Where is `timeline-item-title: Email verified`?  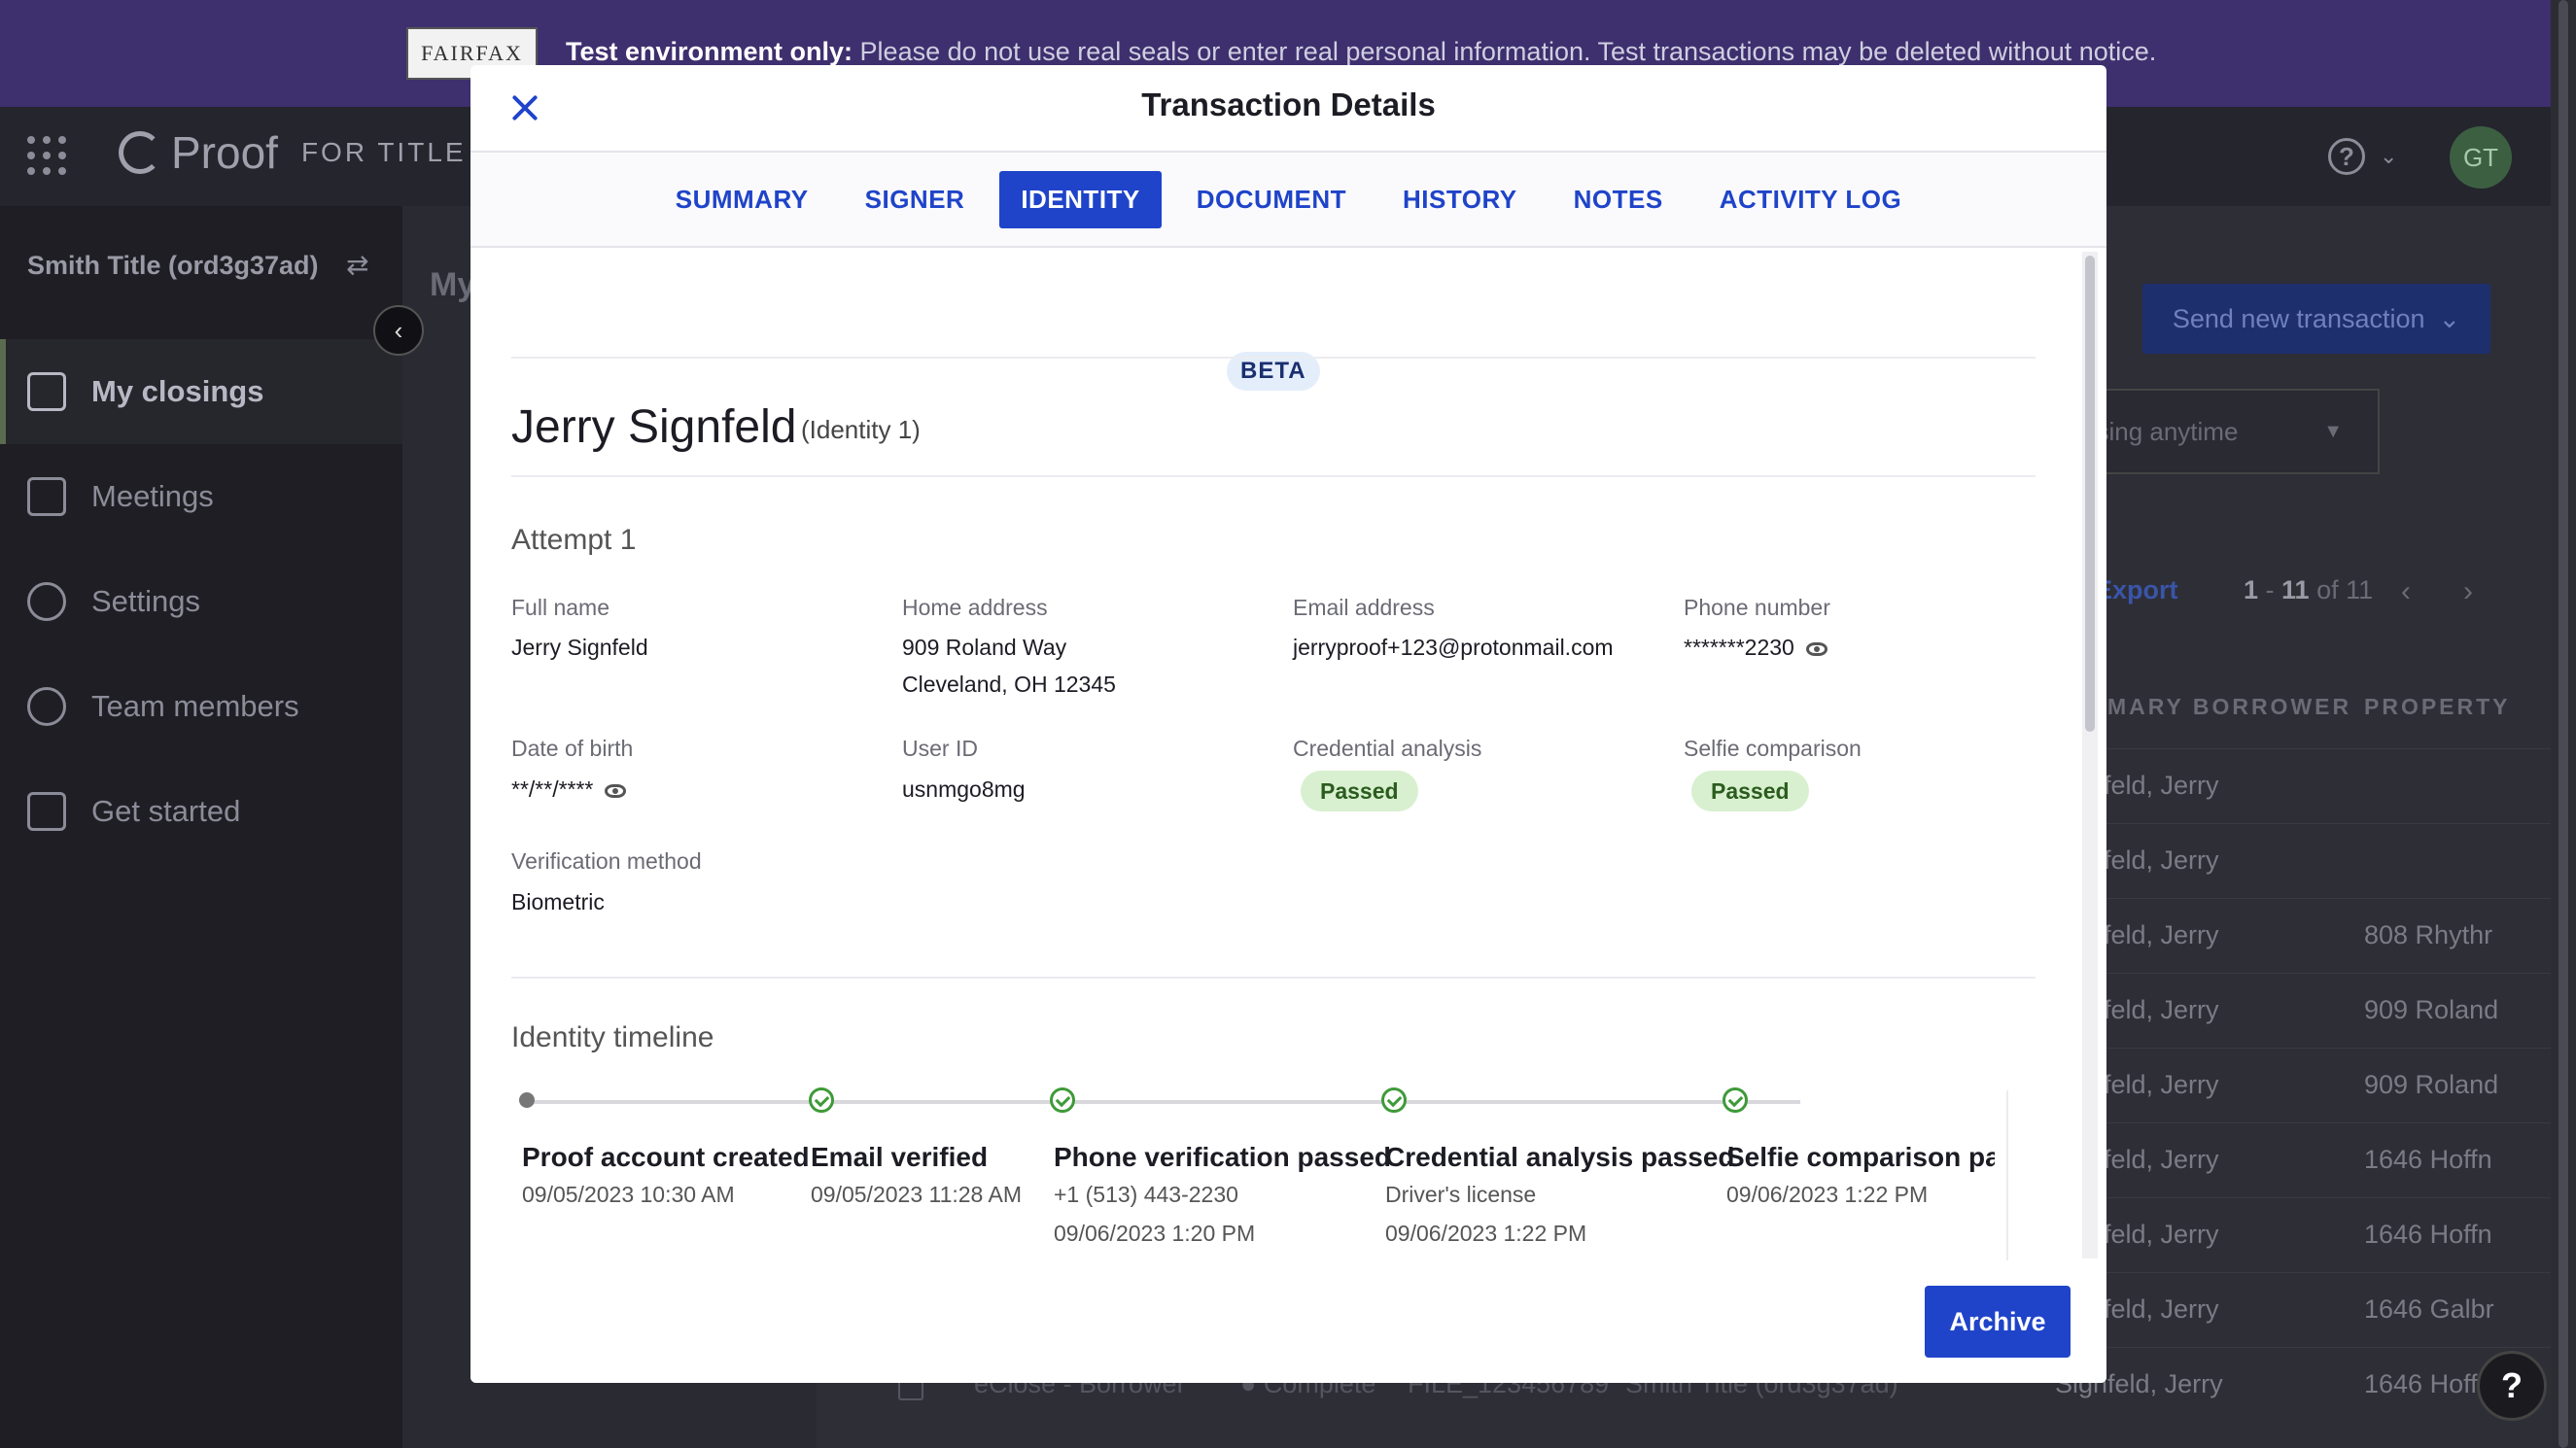
timeline-item-title: Email verified is located at coordinates (900, 1157).